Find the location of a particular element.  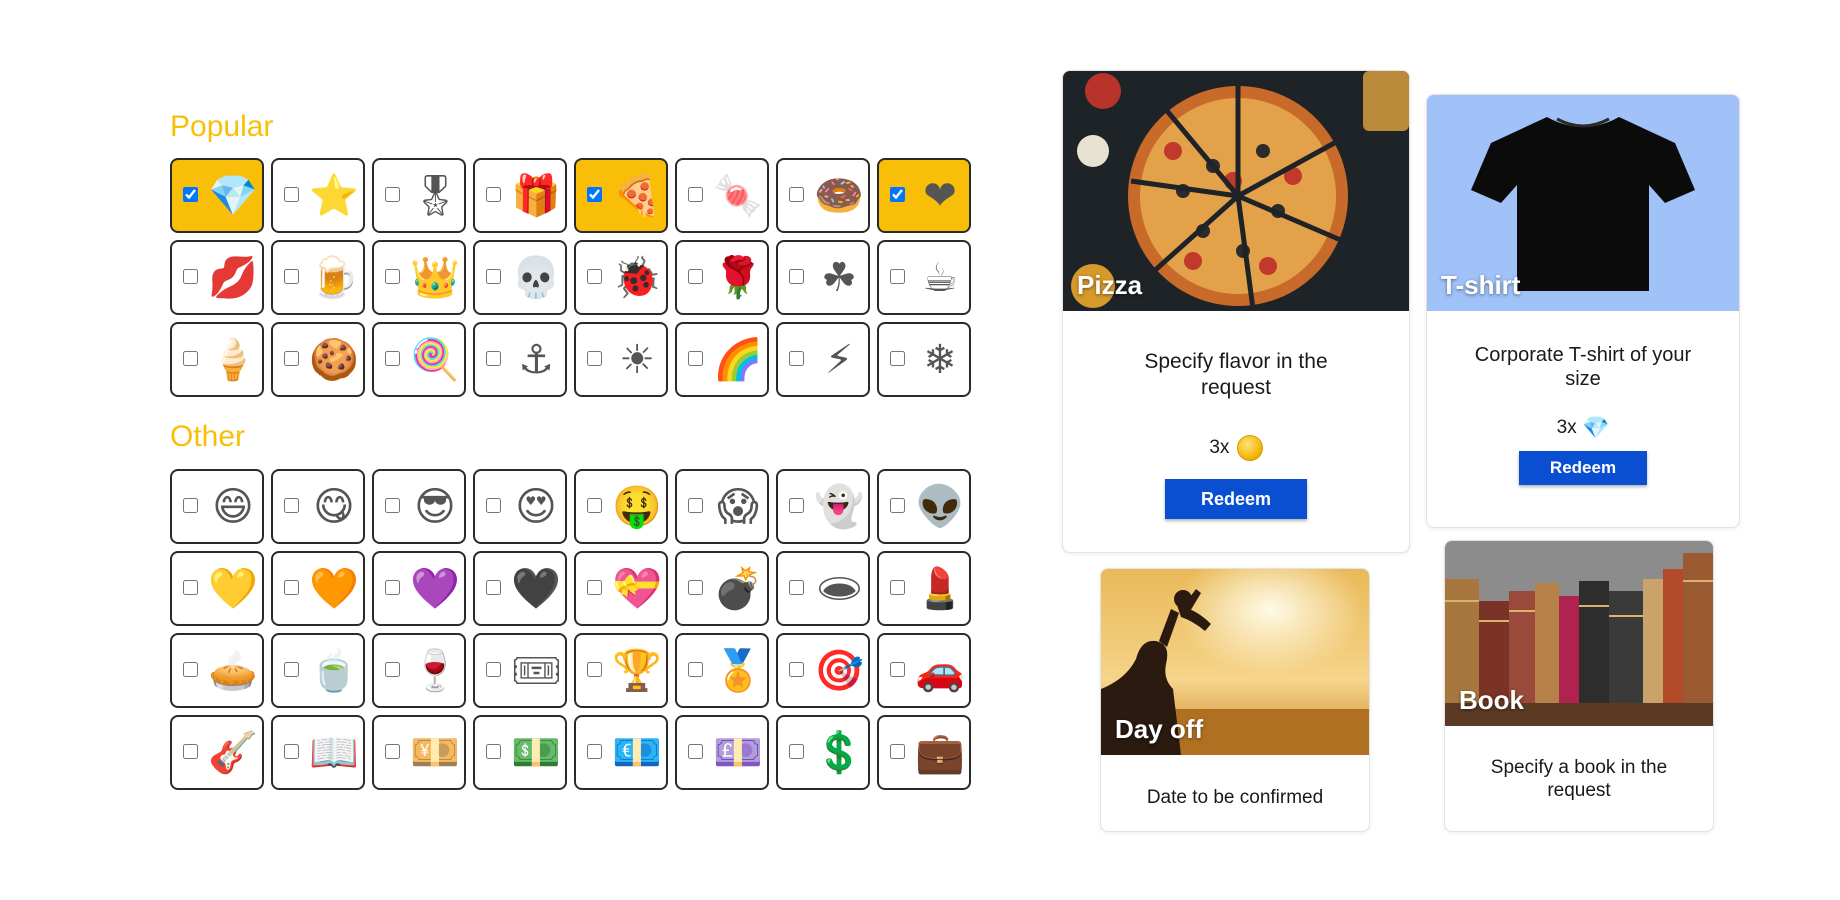

badge-tile: 🏆 is located at coordinates (621, 670).